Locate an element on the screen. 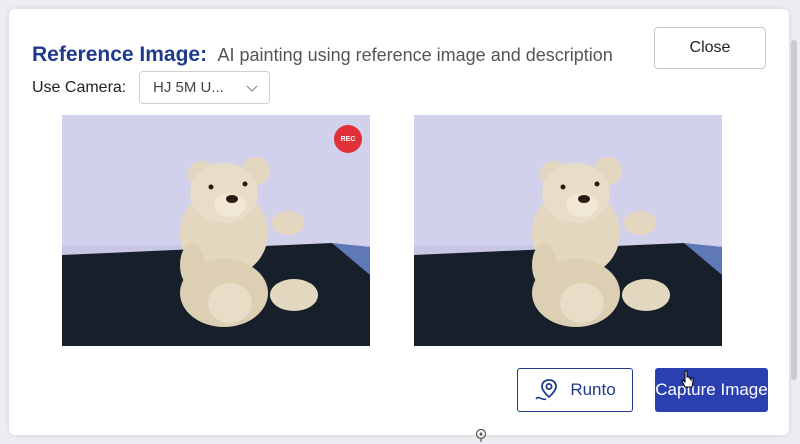 Image resolution: width=800 pixels, height=444 pixels. capture-image-button: Capture Image is located at coordinates (711, 390).